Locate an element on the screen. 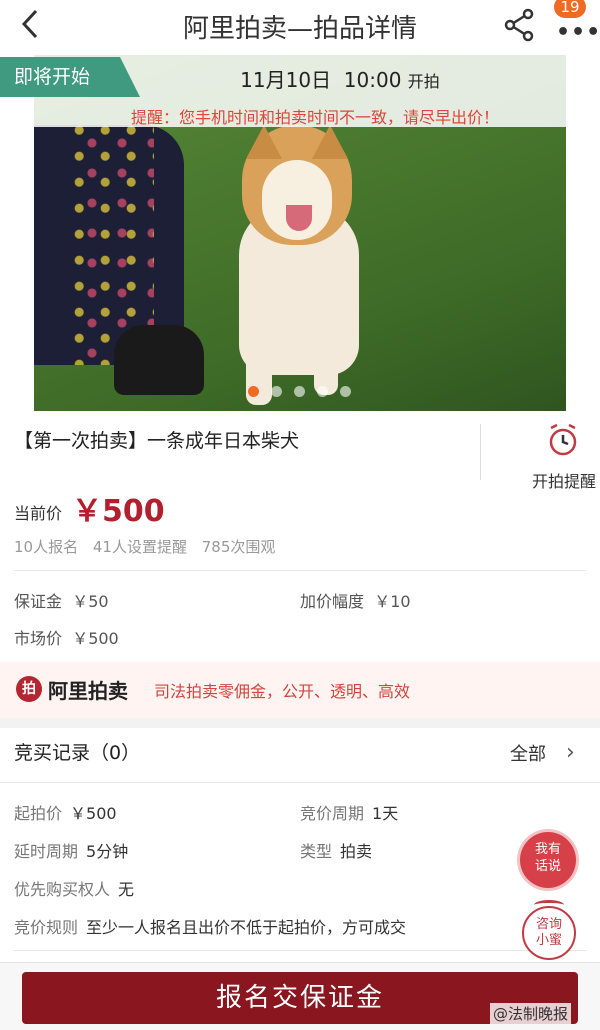 Image resolution: width=600 pixels, height=1030 pixels. brand-name: 阿里拍卖 is located at coordinates (88, 691).